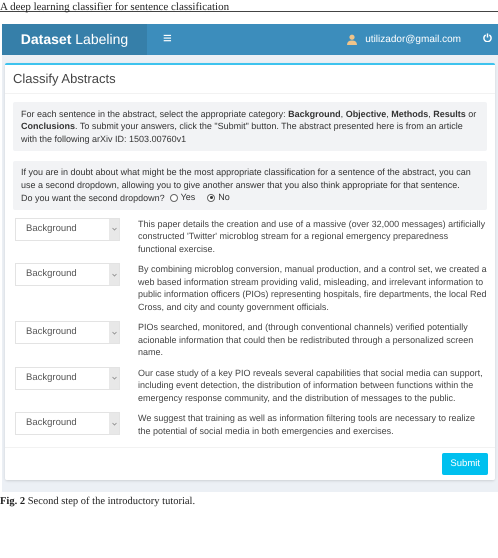  I want to click on radio-label: Yes, so click(188, 197).